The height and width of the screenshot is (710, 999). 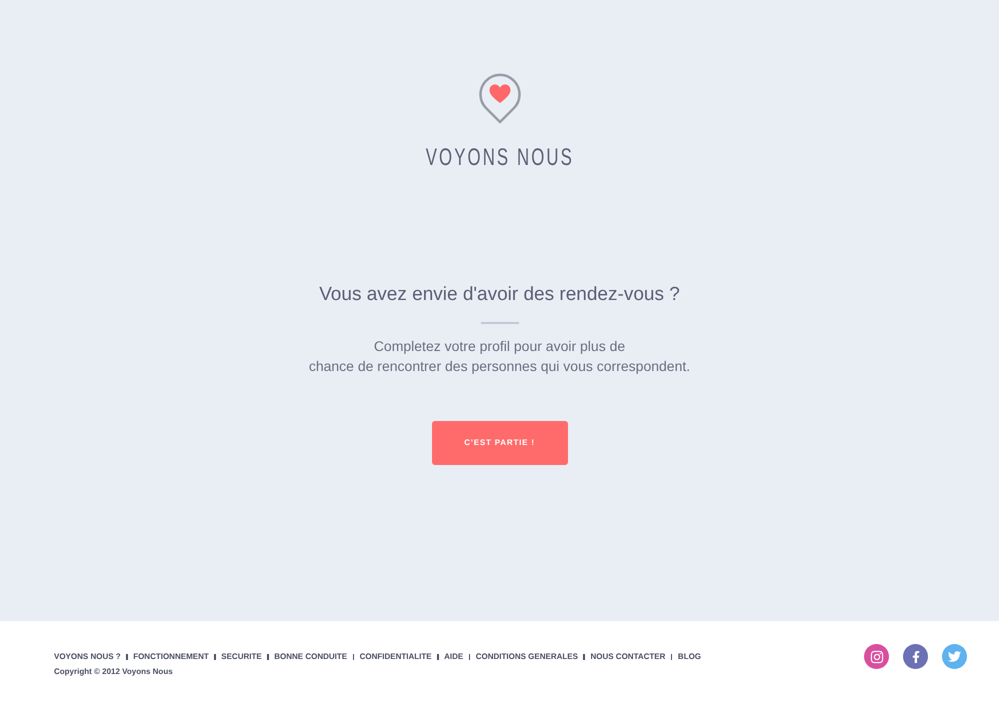 I want to click on footer-link: AIDE, so click(x=454, y=657).